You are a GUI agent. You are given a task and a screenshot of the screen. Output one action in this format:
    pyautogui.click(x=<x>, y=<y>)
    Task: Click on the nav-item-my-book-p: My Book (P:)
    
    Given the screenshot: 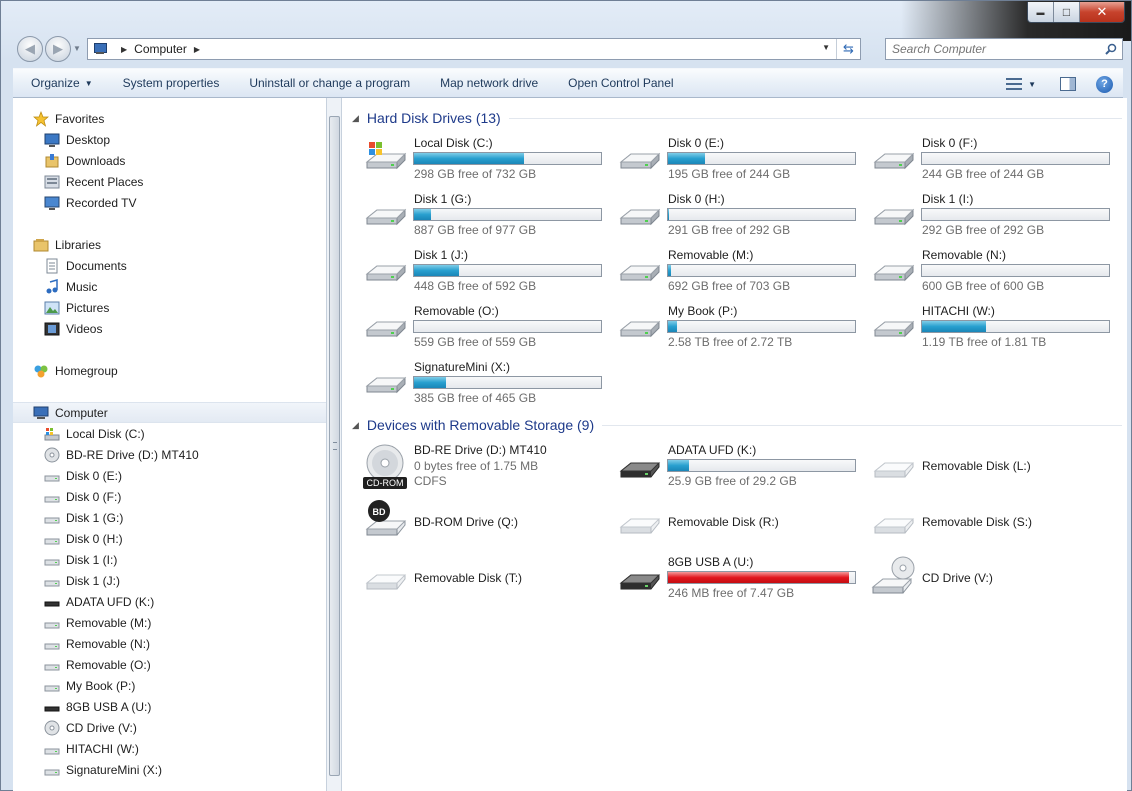 What is the action you would take?
    pyautogui.click(x=169, y=685)
    